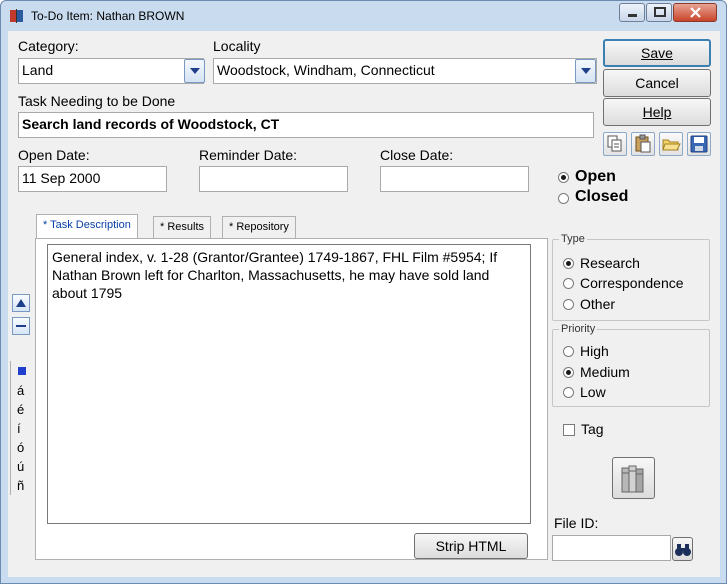  What do you see at coordinates (632, 12) in the screenshot?
I see `minimize-button` at bounding box center [632, 12].